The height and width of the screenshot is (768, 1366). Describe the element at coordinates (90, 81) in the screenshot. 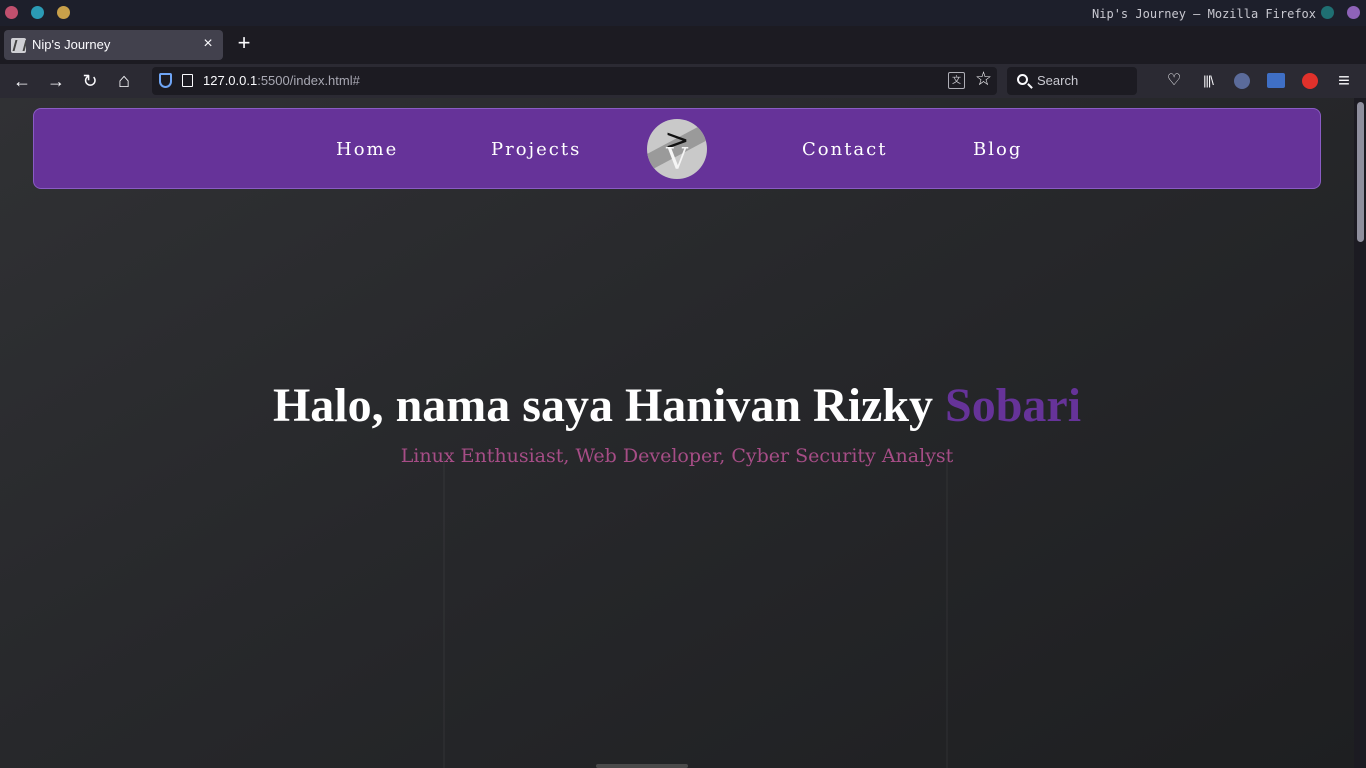

I see `reload-icon: ↻` at that location.